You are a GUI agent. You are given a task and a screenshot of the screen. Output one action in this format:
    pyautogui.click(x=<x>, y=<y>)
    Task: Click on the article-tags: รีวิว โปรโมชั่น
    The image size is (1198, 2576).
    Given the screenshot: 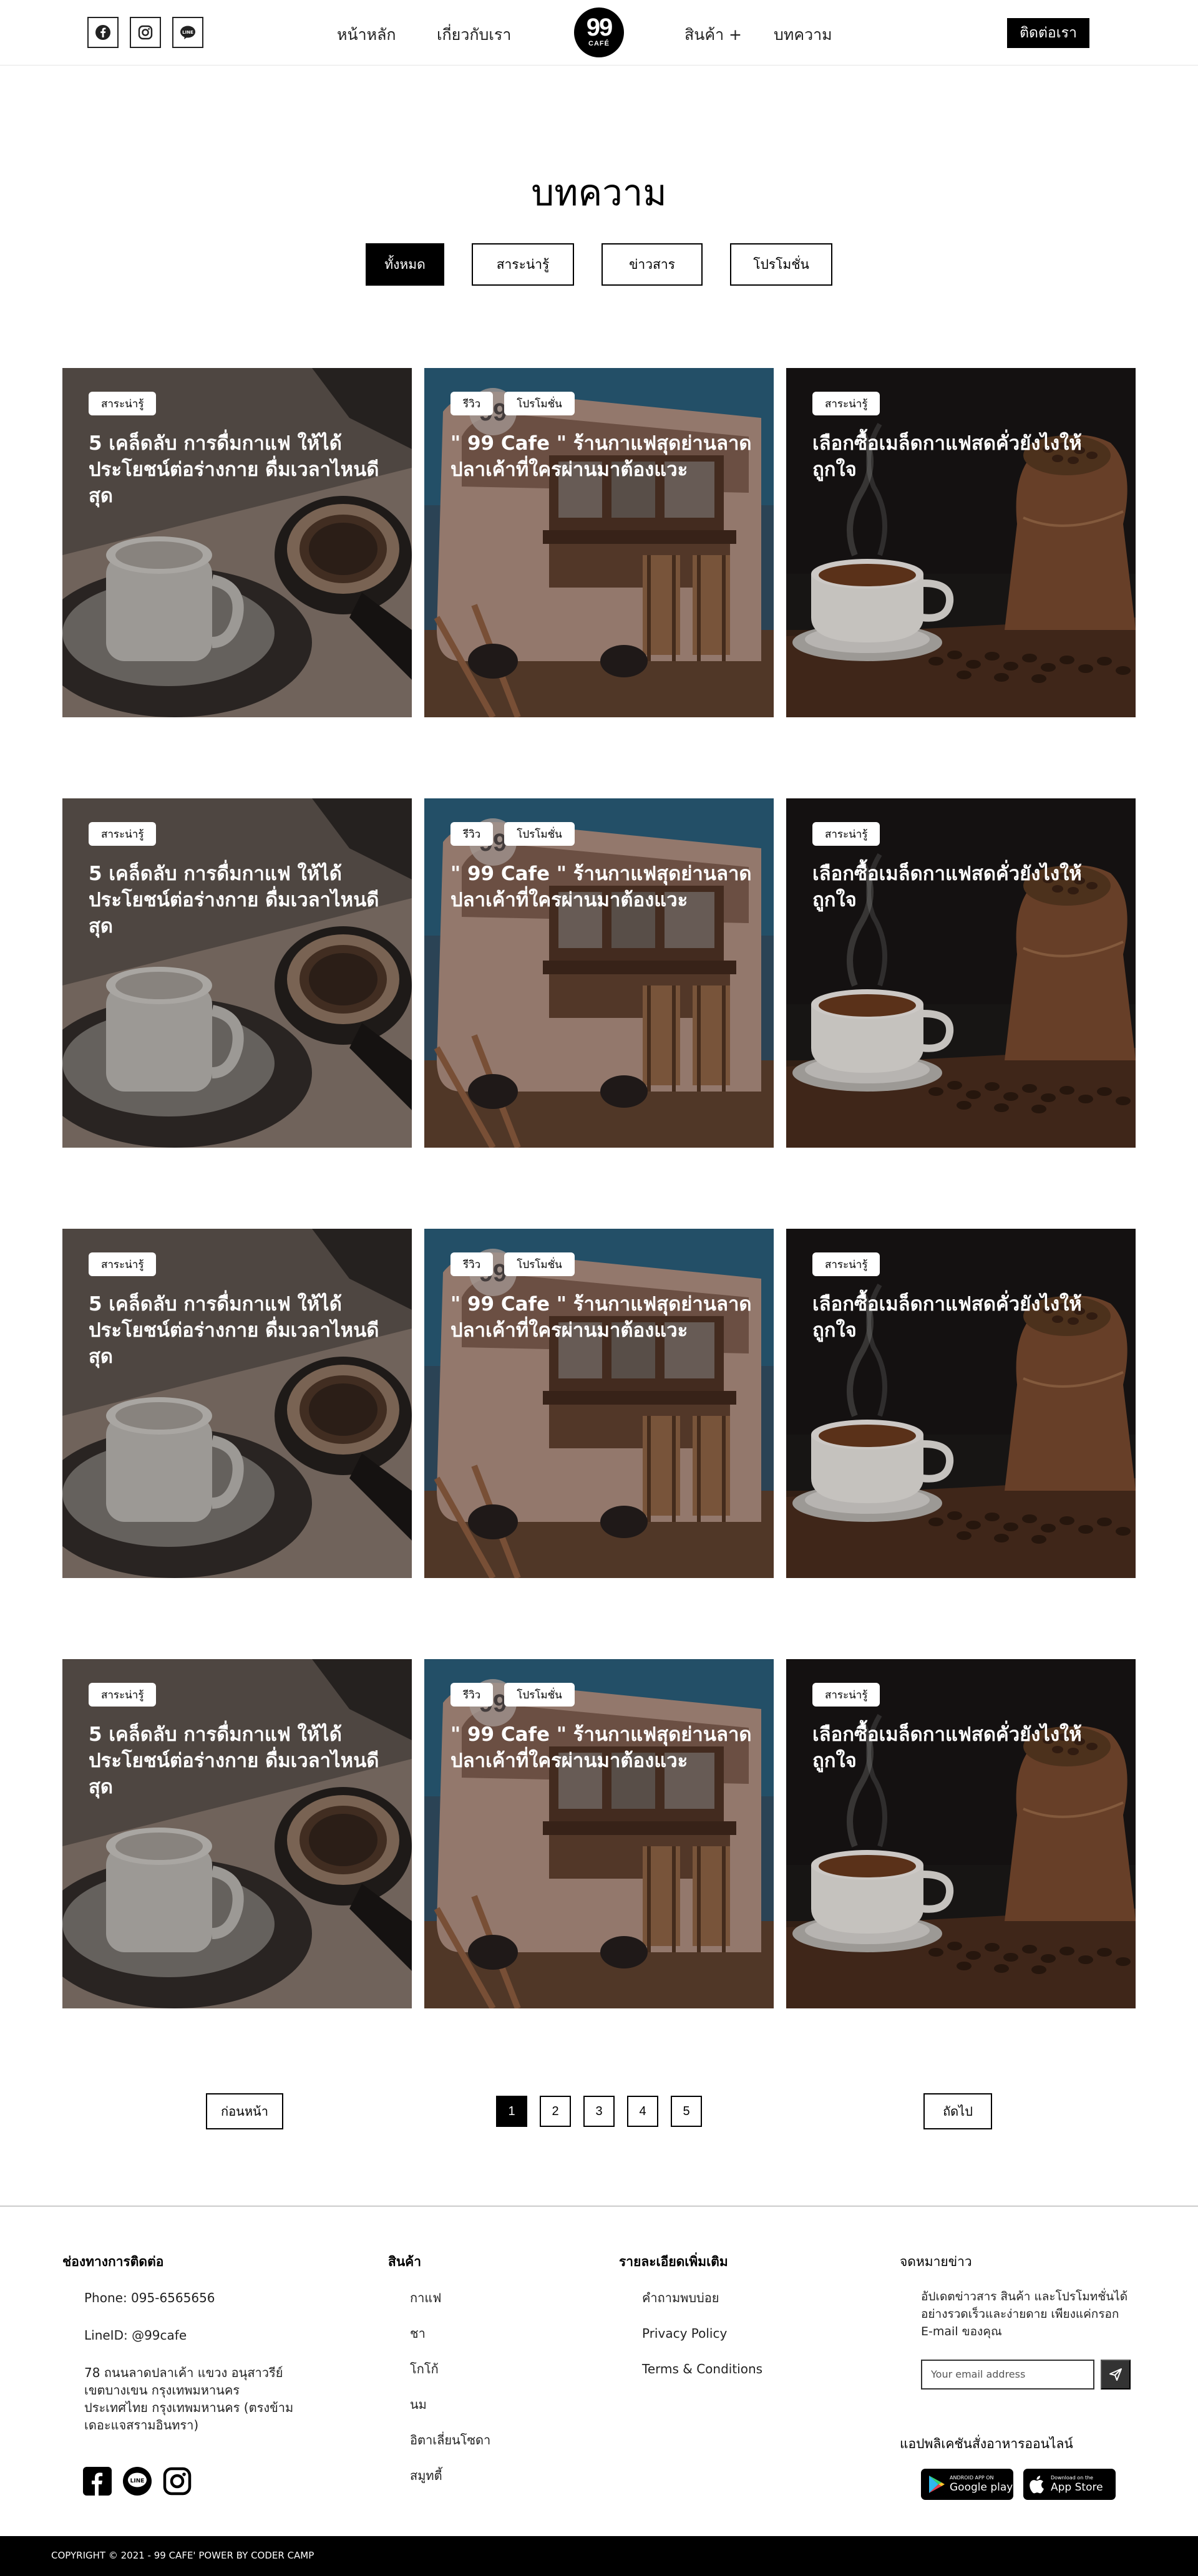 What is the action you would take?
    pyautogui.click(x=512, y=834)
    